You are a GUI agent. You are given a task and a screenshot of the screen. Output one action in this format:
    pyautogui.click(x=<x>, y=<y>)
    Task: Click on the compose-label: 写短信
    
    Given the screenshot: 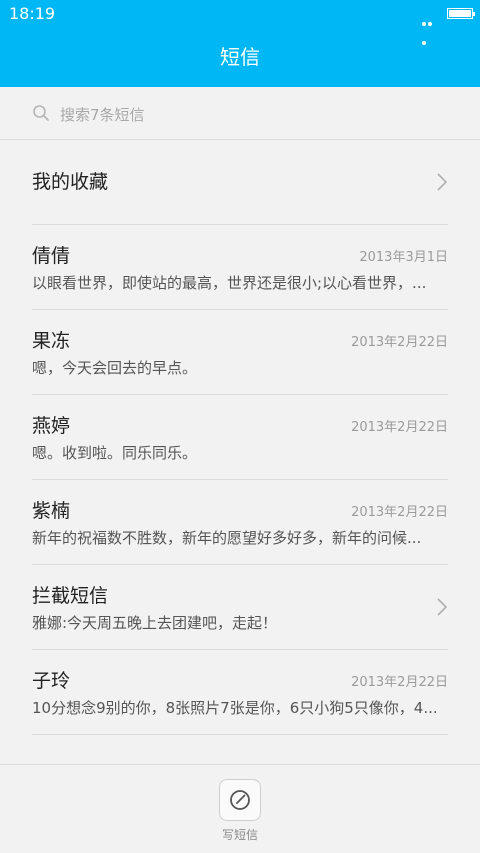 What is the action you would take?
    pyautogui.click(x=239, y=835)
    